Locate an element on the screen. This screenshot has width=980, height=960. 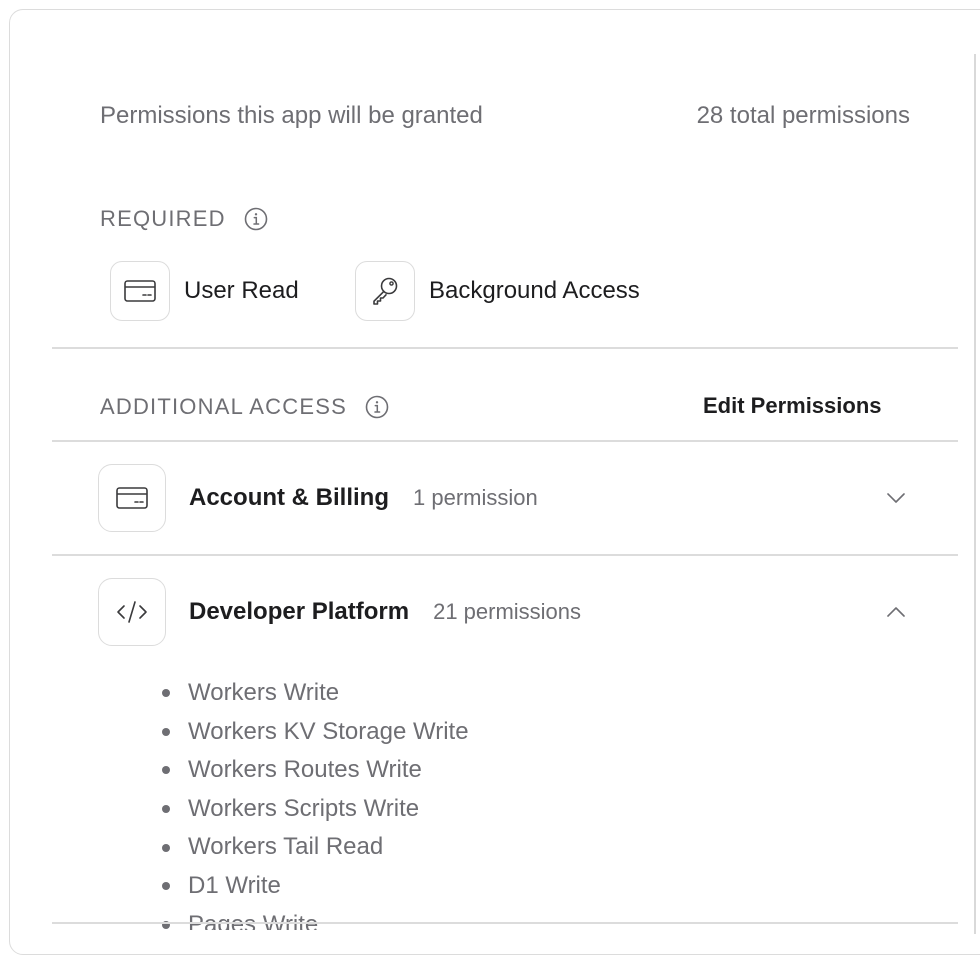
code-icon is located at coordinates (132, 612).